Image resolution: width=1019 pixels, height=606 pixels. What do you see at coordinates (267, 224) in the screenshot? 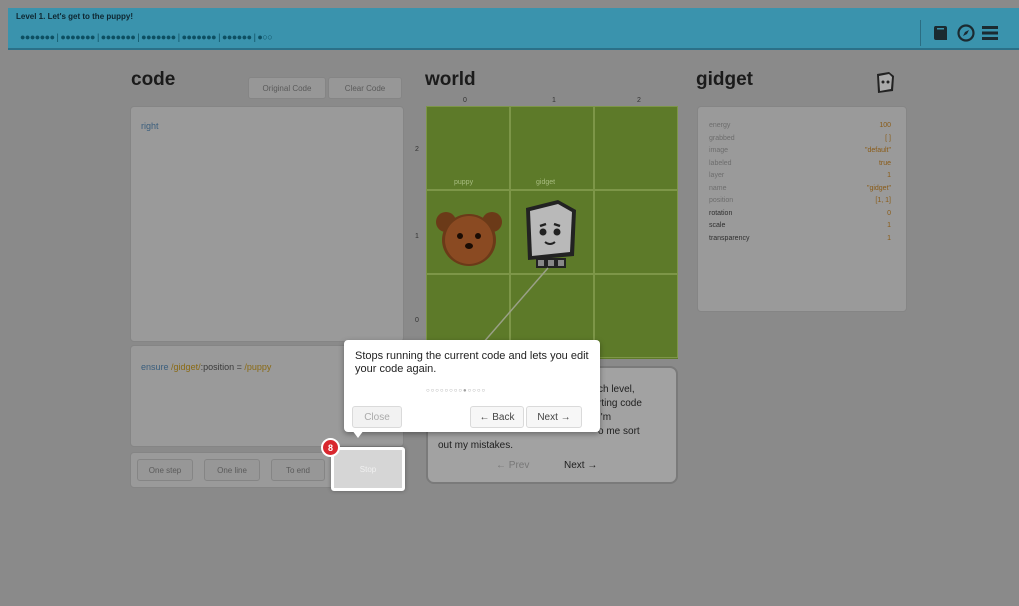
I see `code-editor` at bounding box center [267, 224].